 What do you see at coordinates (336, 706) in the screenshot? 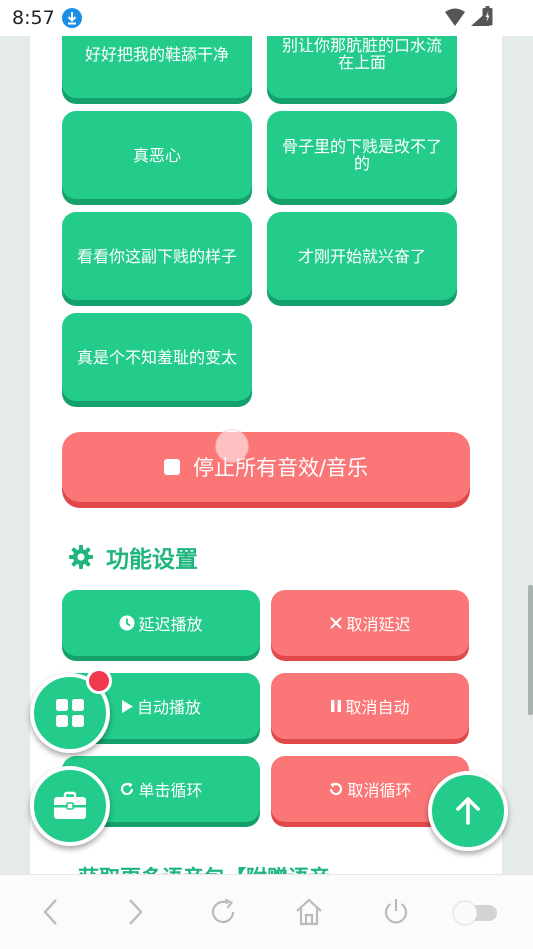
I see `pause-icon` at bounding box center [336, 706].